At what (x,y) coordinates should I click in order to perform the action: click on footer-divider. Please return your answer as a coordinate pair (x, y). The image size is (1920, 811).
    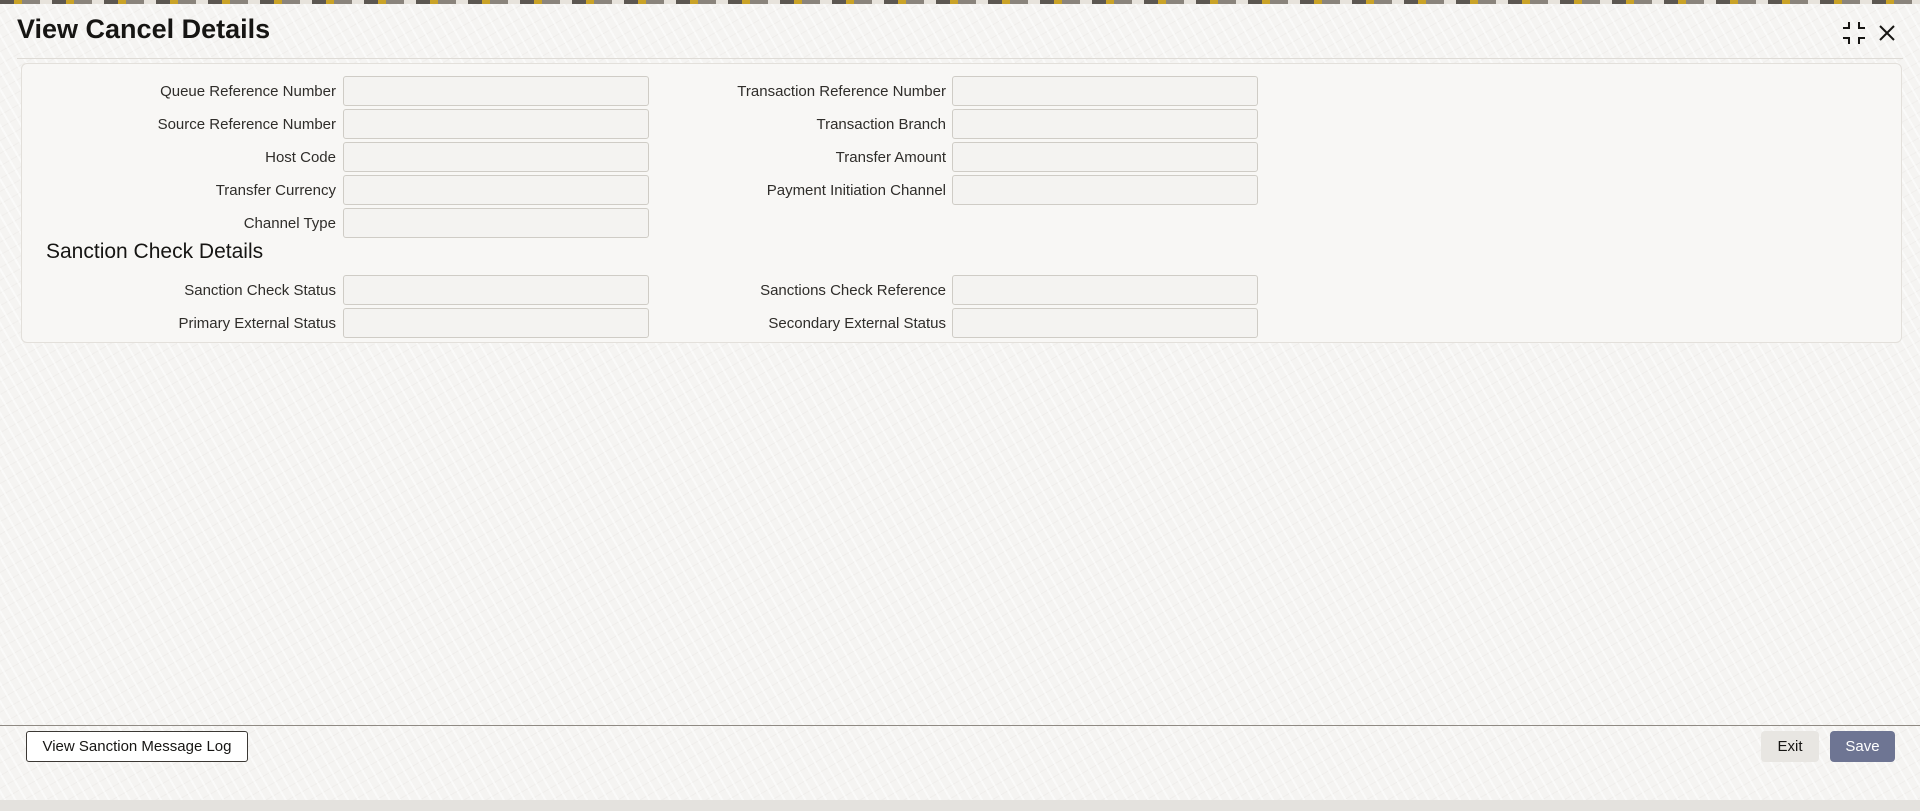
    Looking at the image, I should click on (960, 725).